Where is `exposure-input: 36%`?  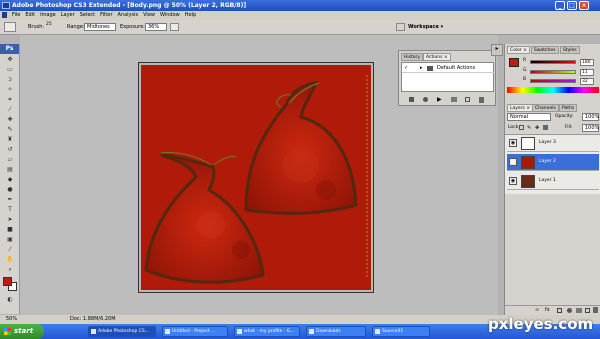 exposure-input: 36% is located at coordinates (156, 27).